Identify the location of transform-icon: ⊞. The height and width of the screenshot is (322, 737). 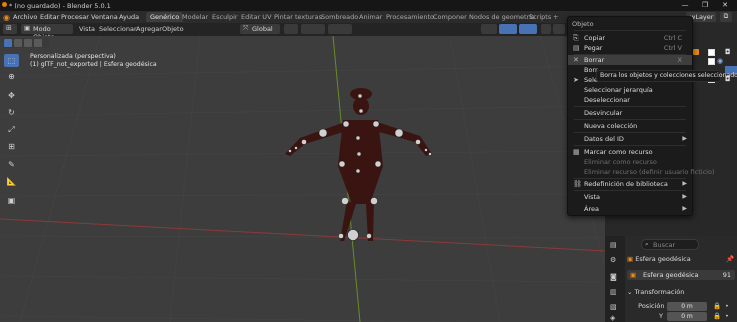
(11, 146).